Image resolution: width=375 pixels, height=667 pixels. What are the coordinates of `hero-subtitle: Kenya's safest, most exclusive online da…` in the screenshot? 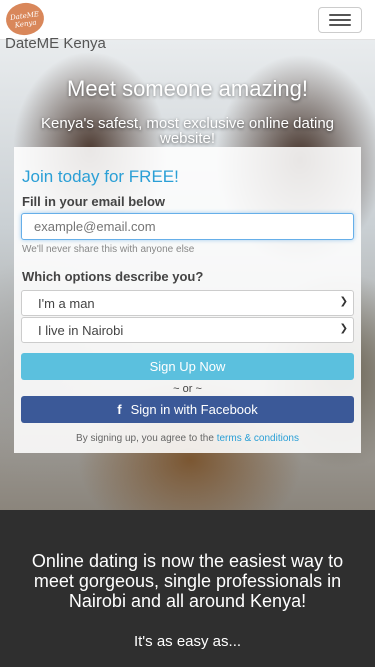 It's located at (187, 131).